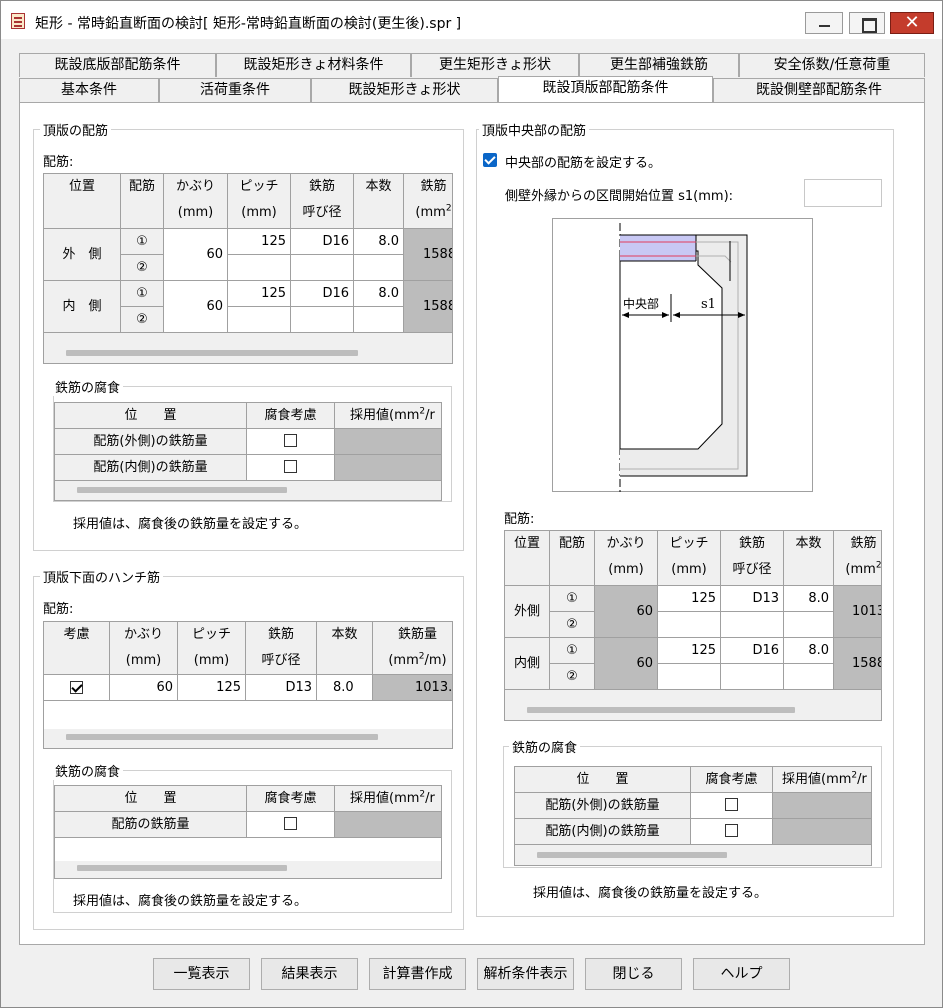 Image resolution: width=943 pixels, height=1008 pixels. What do you see at coordinates (322, 294) in the screenshot?
I see `diameter-inner: D16` at bounding box center [322, 294].